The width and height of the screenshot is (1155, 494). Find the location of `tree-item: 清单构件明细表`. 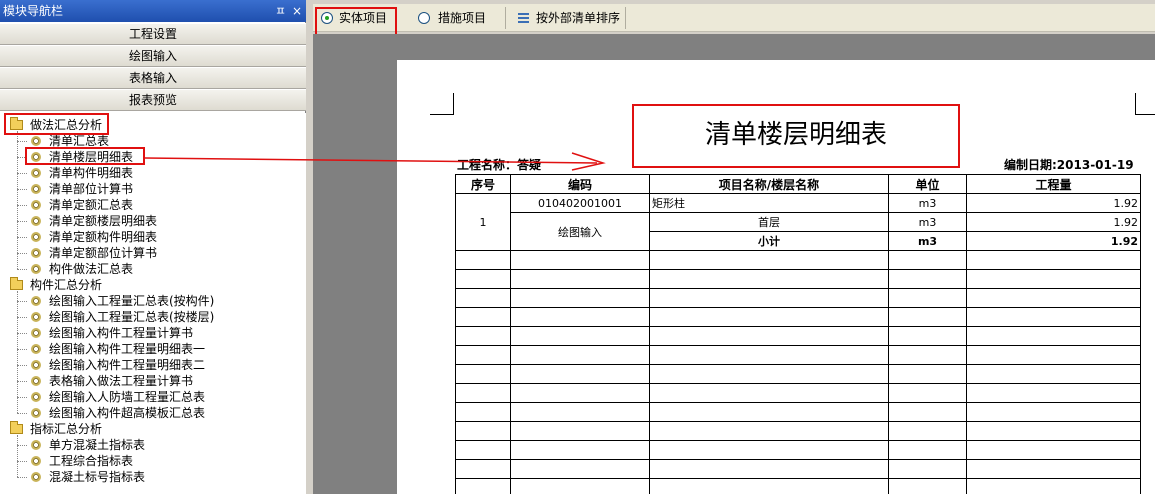

tree-item: 清单构件明细表 is located at coordinates (75, 173).